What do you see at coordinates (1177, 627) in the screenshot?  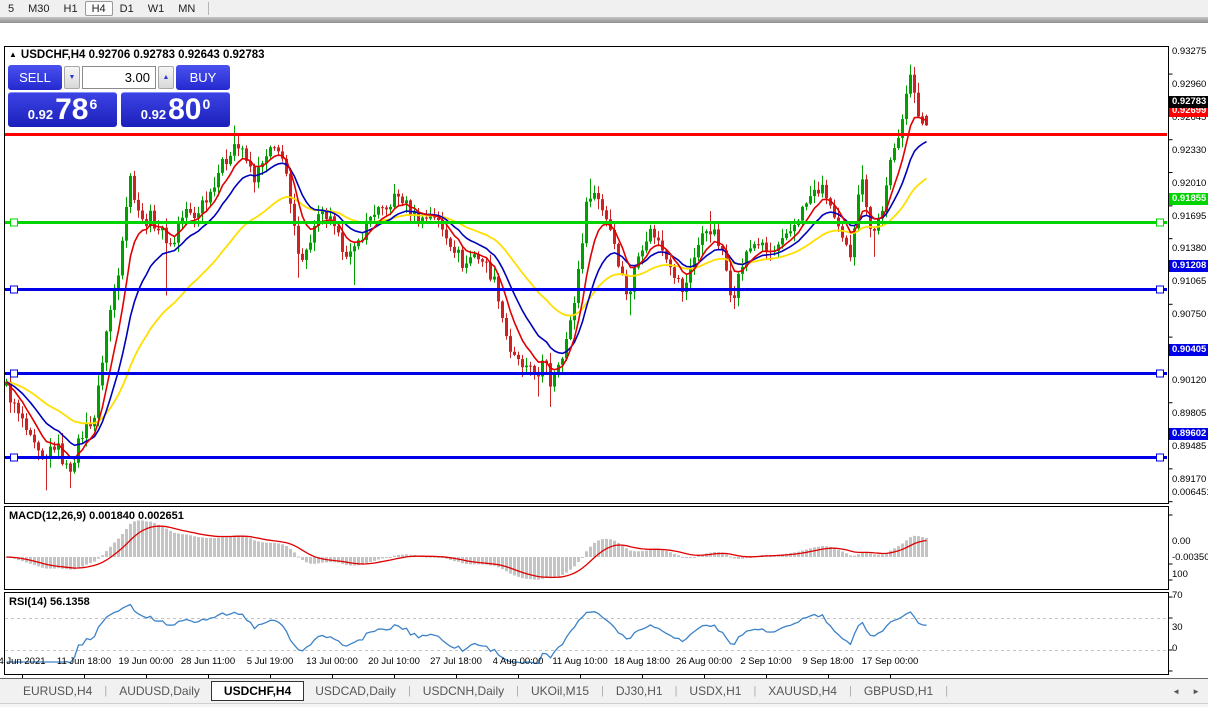 I see `rsi-tick-label: 30` at bounding box center [1177, 627].